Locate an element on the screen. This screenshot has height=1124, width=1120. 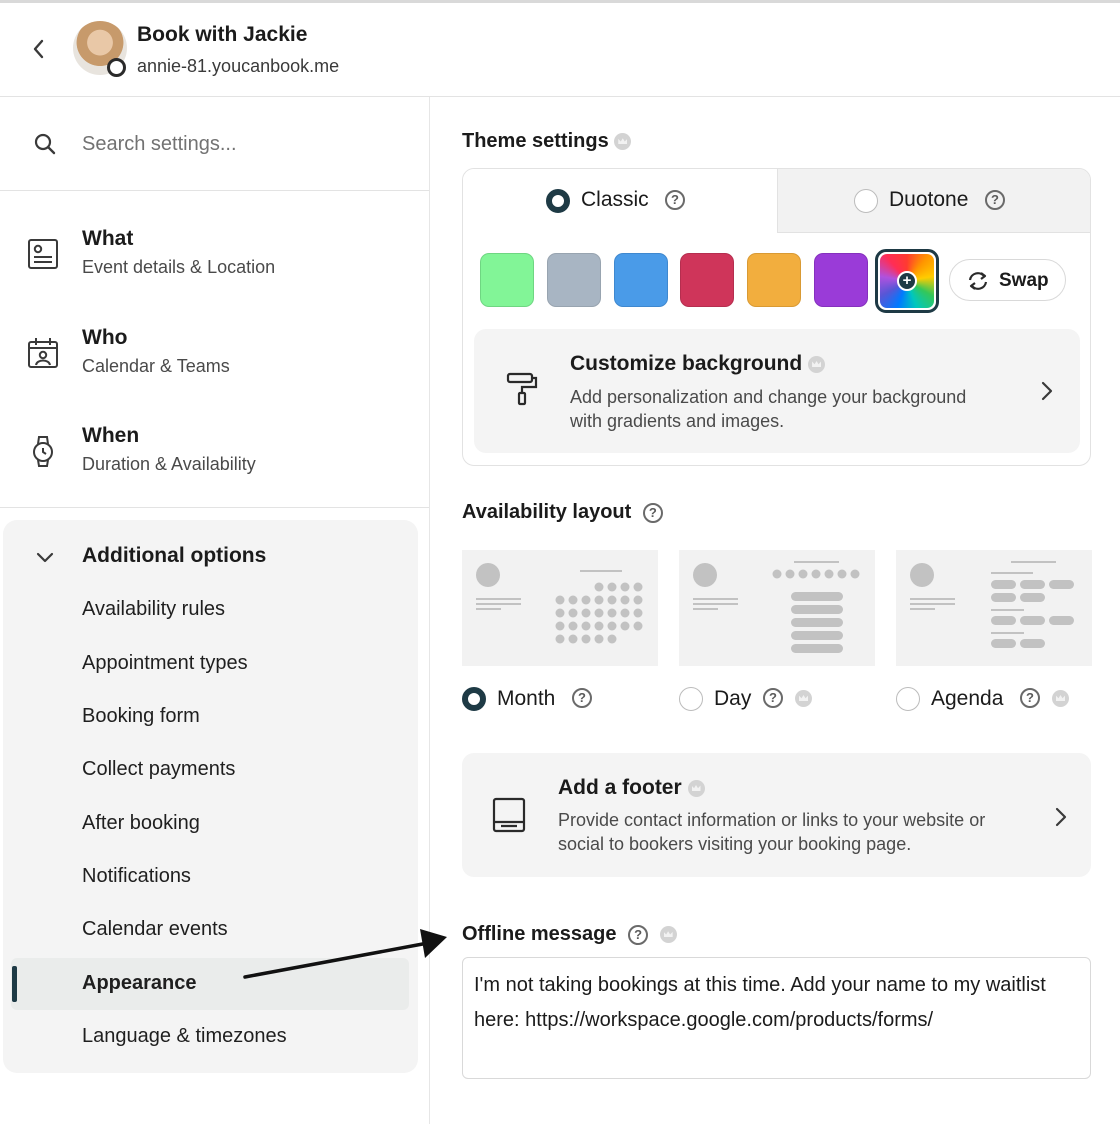
profile-card-icon is located at coordinates (43, 254).